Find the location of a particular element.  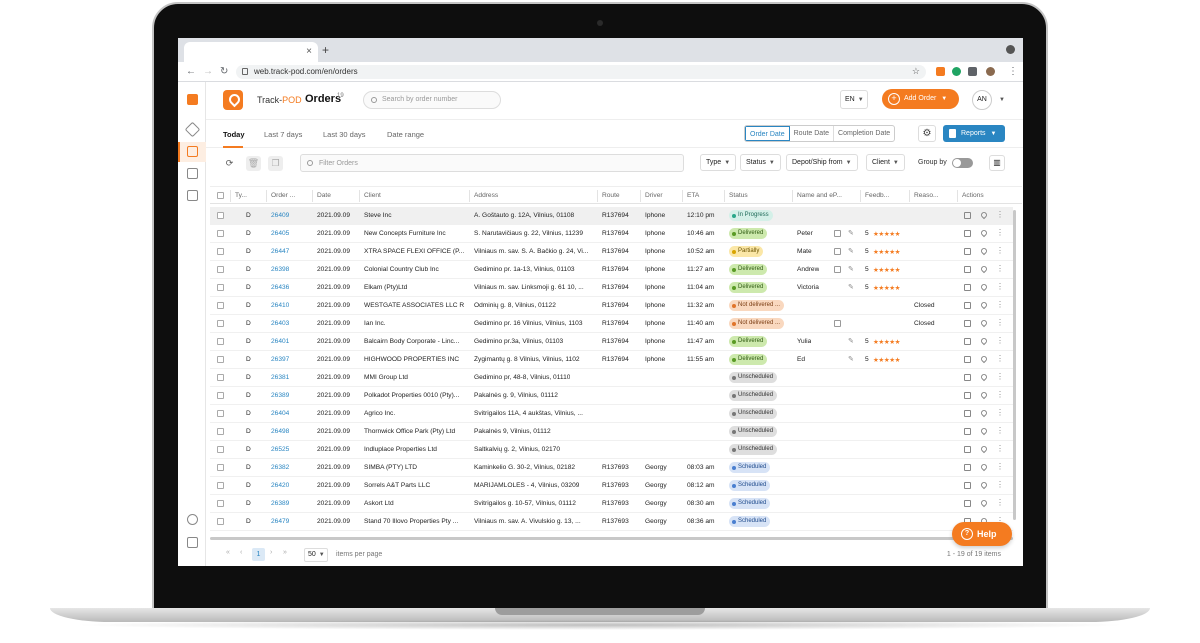

order-number-link: 26381 is located at coordinates (280, 377).